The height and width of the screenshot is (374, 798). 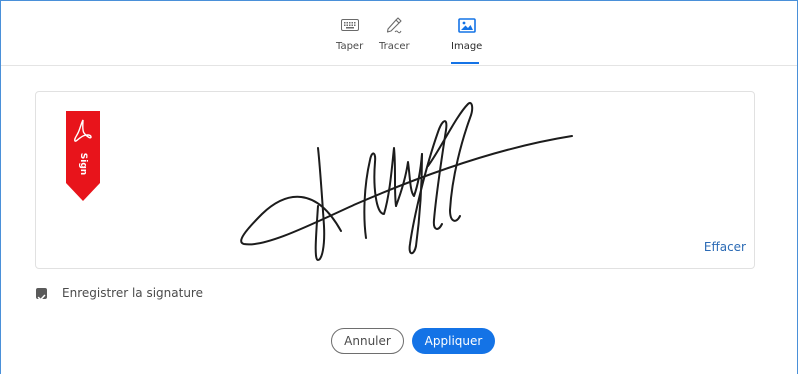 I want to click on check-icon, so click(x=41, y=297).